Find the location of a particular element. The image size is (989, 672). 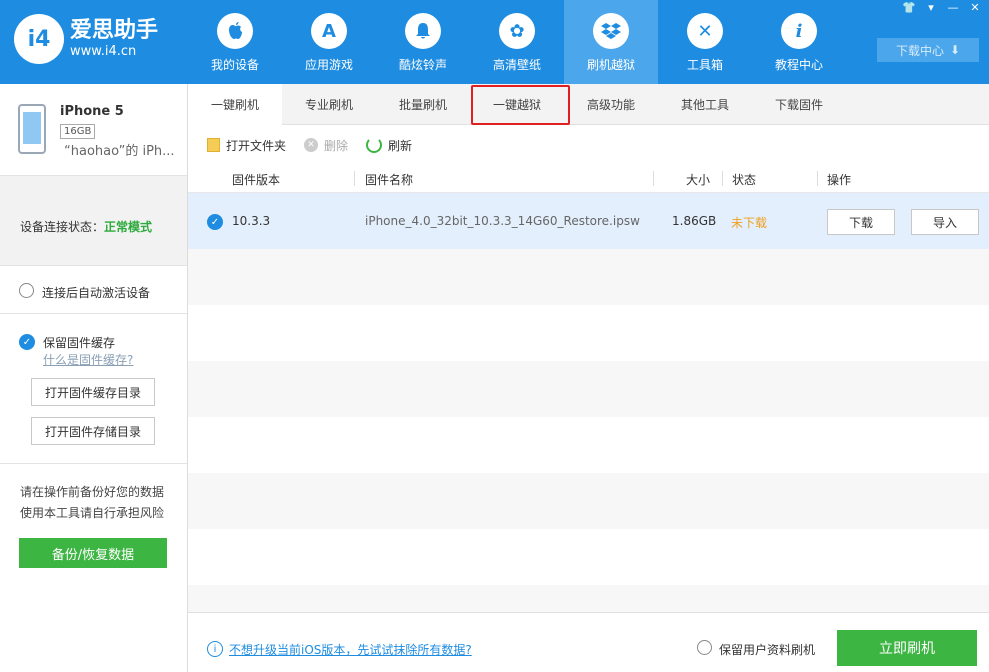

bell-icon is located at coordinates (423, 31).